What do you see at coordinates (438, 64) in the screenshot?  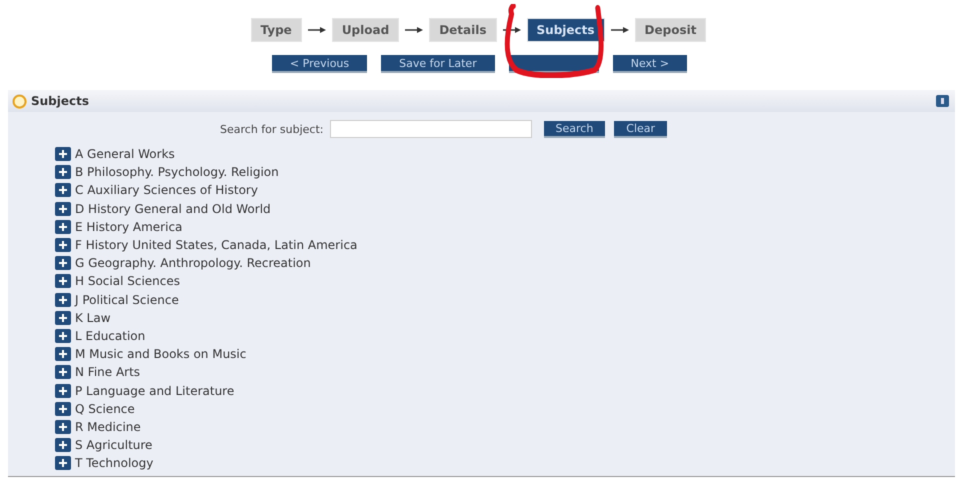 I see `nav-button: Save for Later` at bounding box center [438, 64].